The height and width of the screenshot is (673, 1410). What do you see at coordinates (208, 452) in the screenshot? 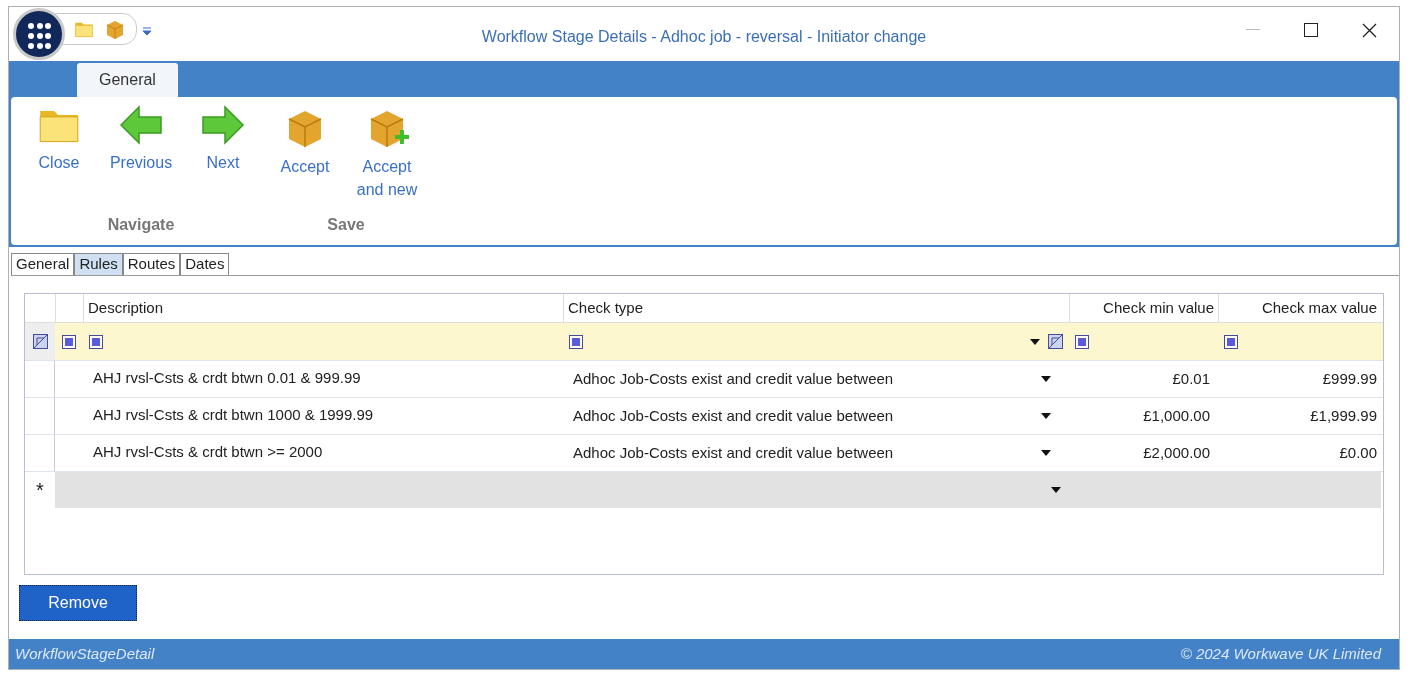
I see `table-cell-text: AHJ rvsl-Csts & crdt btwn >= 2000` at bounding box center [208, 452].